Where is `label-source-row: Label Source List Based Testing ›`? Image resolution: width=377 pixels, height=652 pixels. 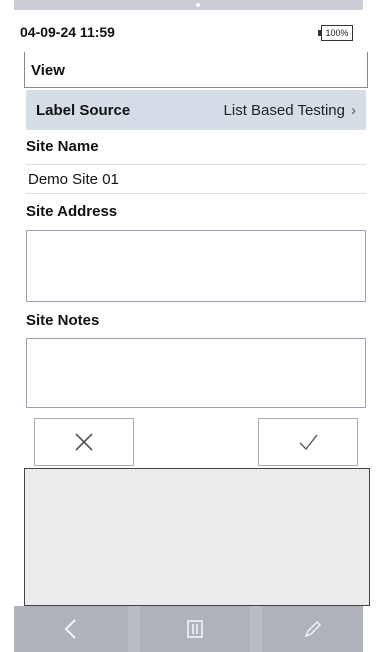 label-source-row: Label Source List Based Testing › is located at coordinates (196, 110).